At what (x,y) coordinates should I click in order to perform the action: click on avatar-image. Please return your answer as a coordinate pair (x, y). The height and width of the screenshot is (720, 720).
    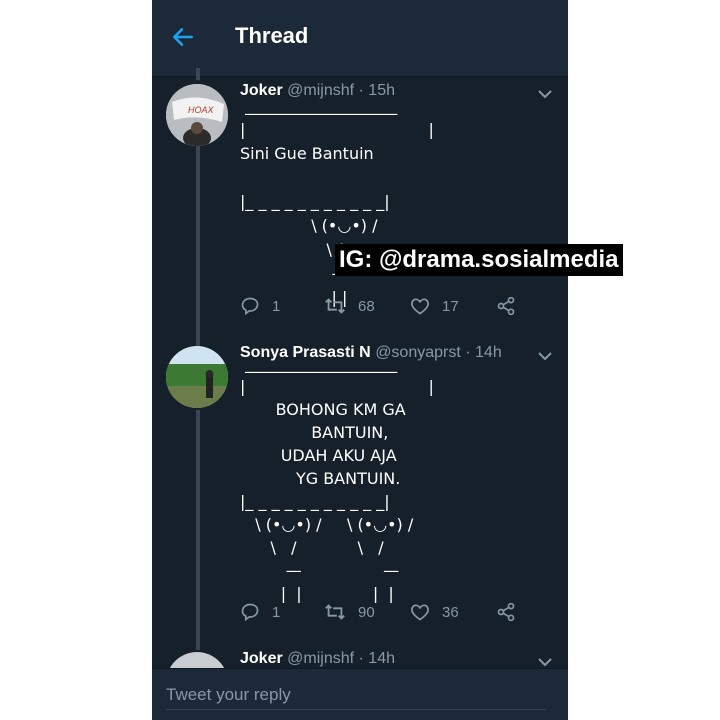
    Looking at the image, I should click on (197, 377).